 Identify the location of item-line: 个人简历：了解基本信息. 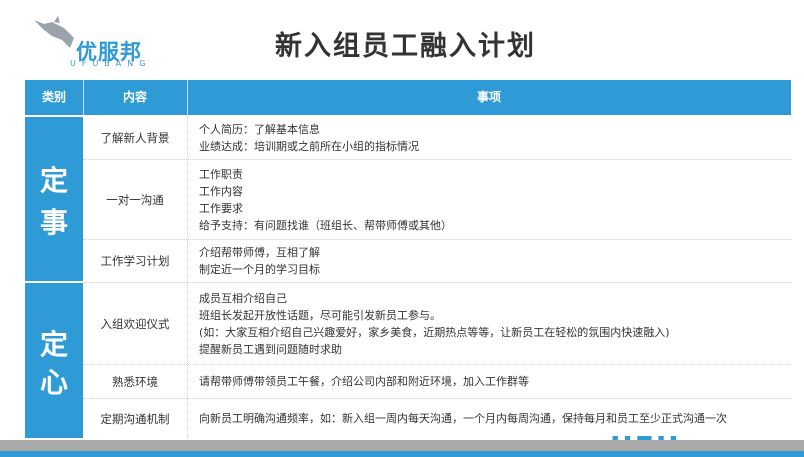
(259, 129).